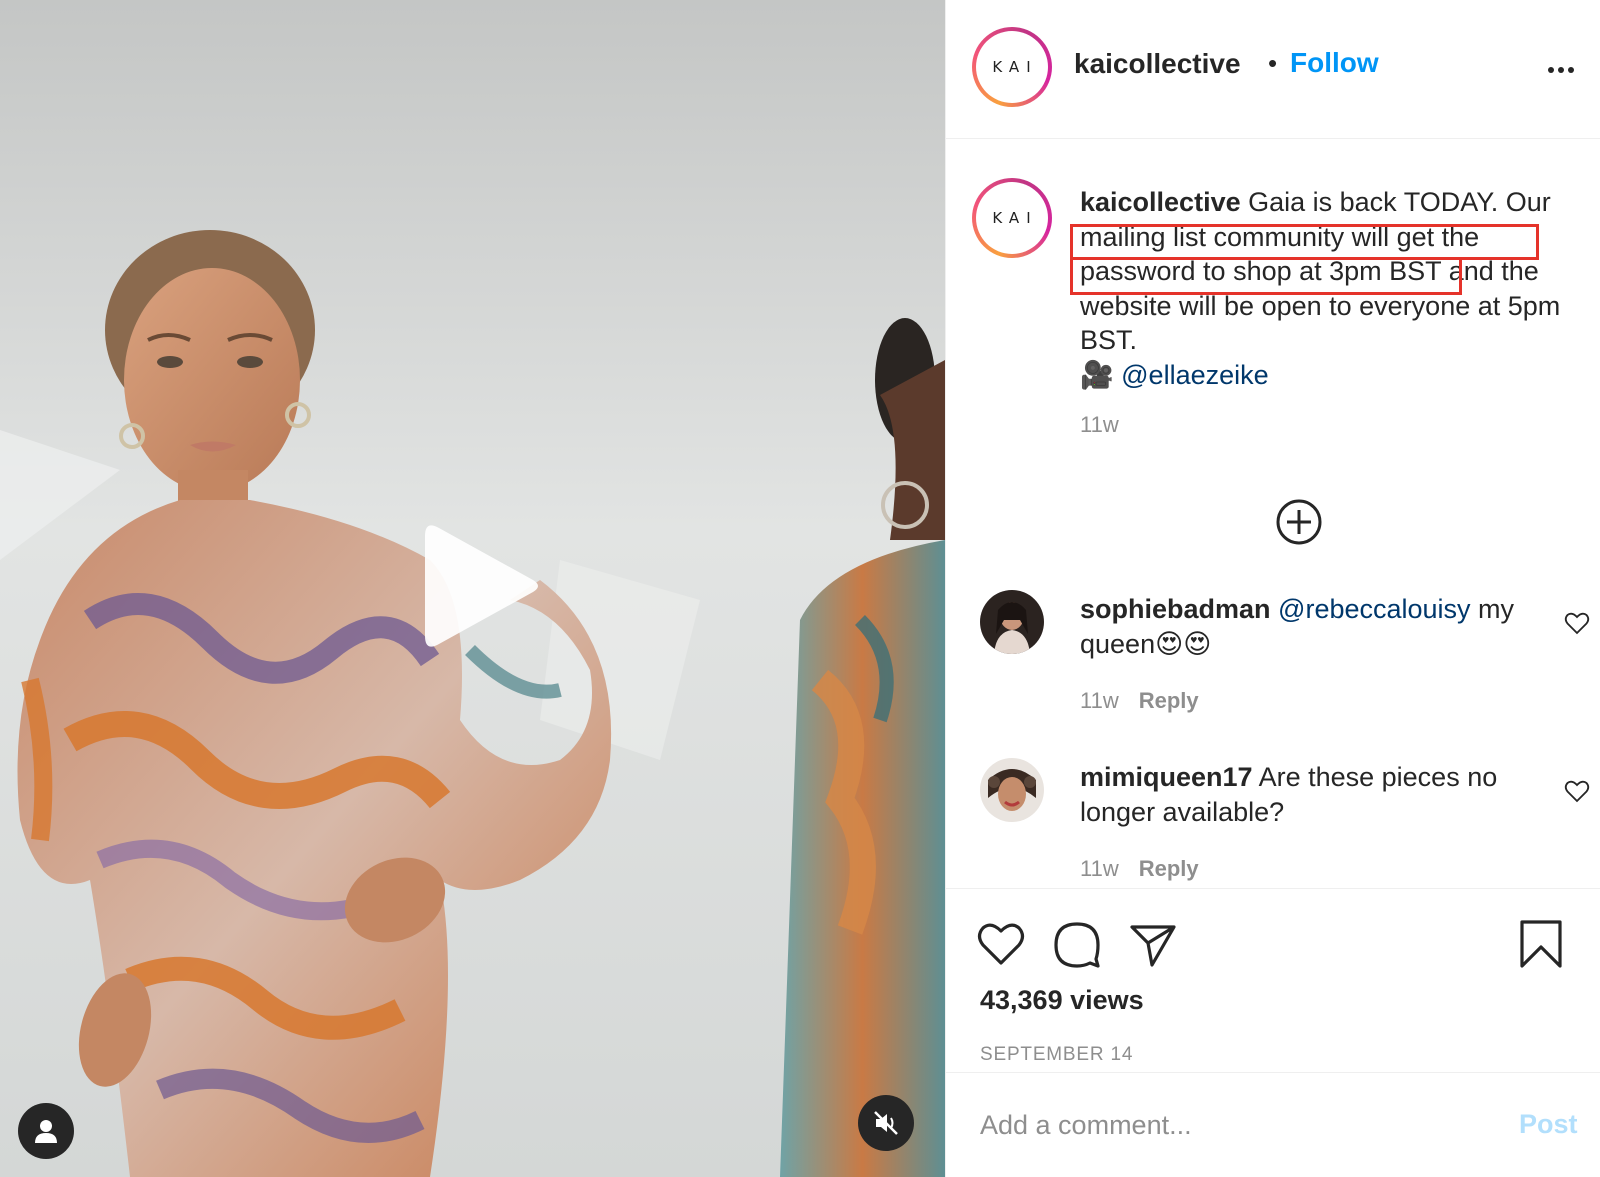 The width and height of the screenshot is (1600, 1177). What do you see at coordinates (1099, 425) in the screenshot?
I see `caption-timestamp: 11w` at bounding box center [1099, 425].